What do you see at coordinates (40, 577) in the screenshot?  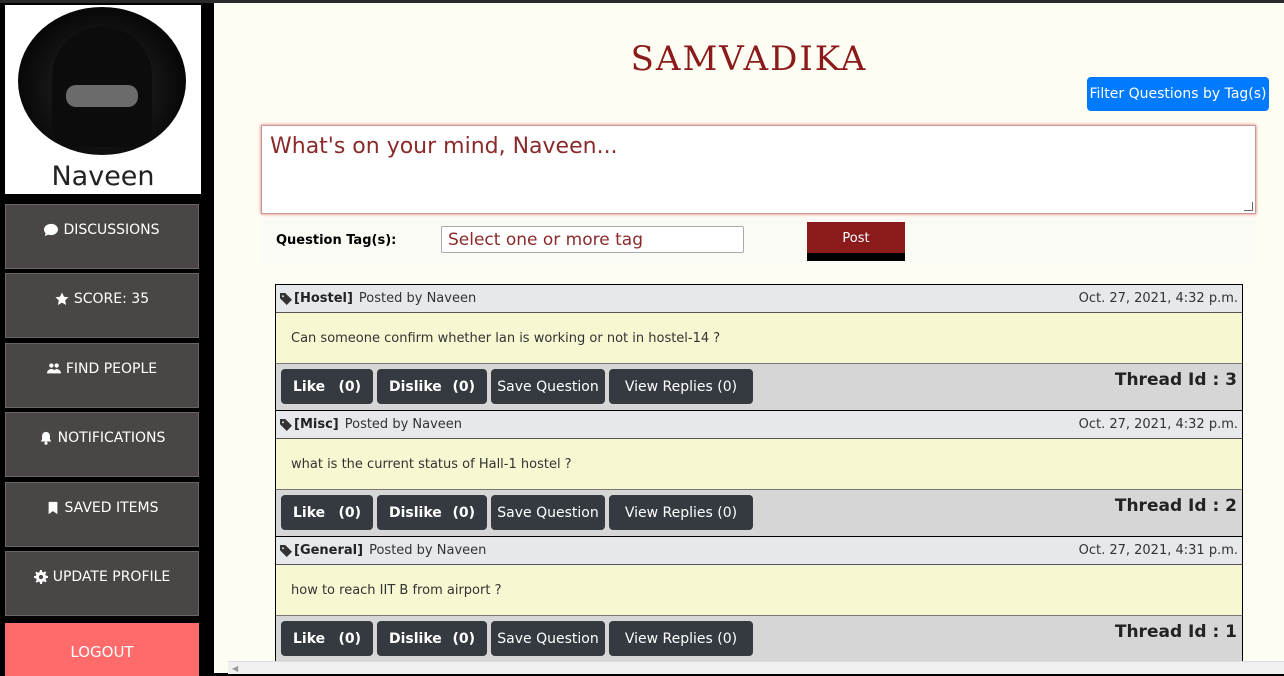 I see `gear-icon` at bounding box center [40, 577].